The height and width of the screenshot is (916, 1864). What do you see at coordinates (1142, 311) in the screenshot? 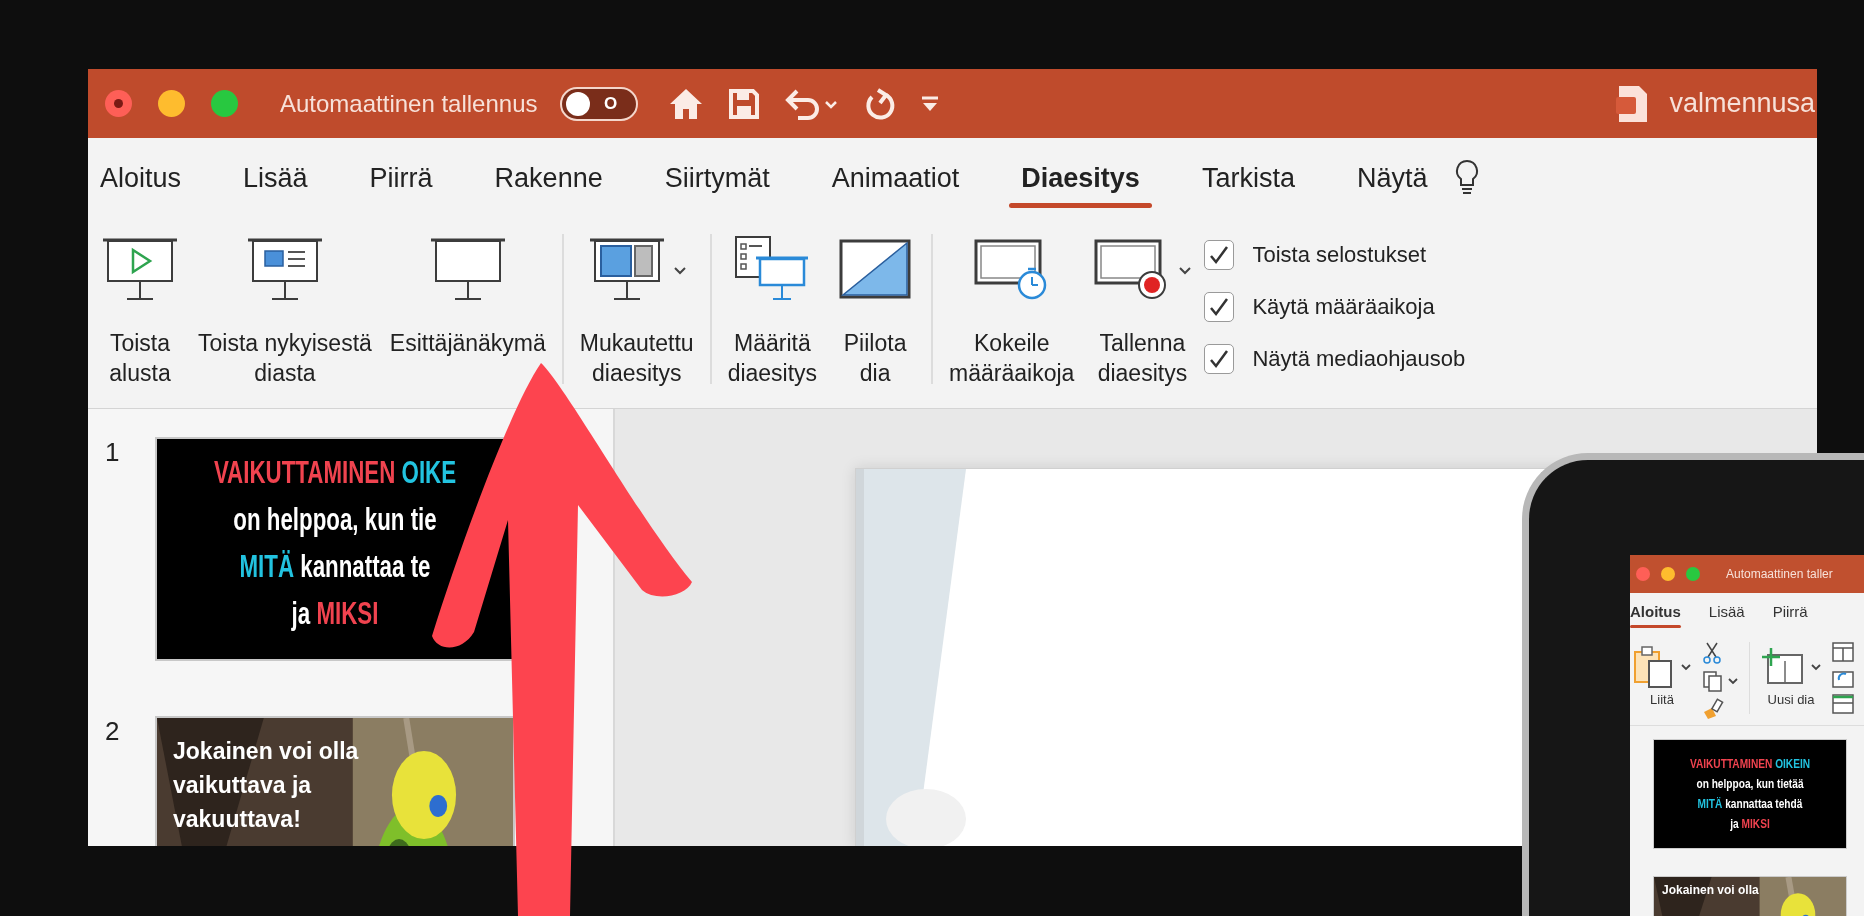
I see `ribbon-button: Tallenna diaesitys` at bounding box center [1142, 311].